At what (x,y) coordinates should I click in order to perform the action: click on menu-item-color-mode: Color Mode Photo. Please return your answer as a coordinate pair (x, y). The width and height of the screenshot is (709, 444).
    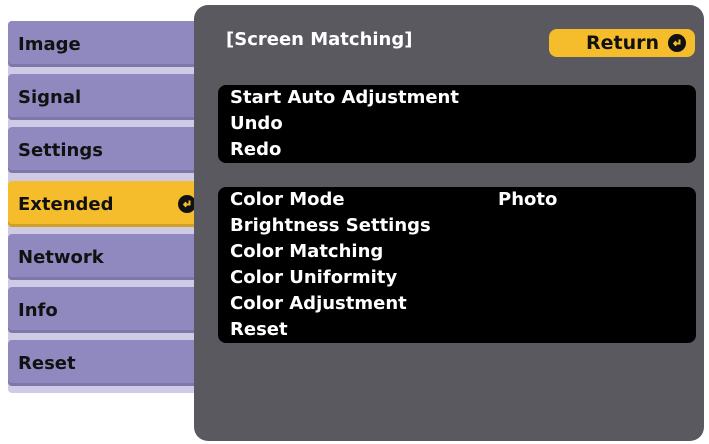
    Looking at the image, I should click on (457, 200).